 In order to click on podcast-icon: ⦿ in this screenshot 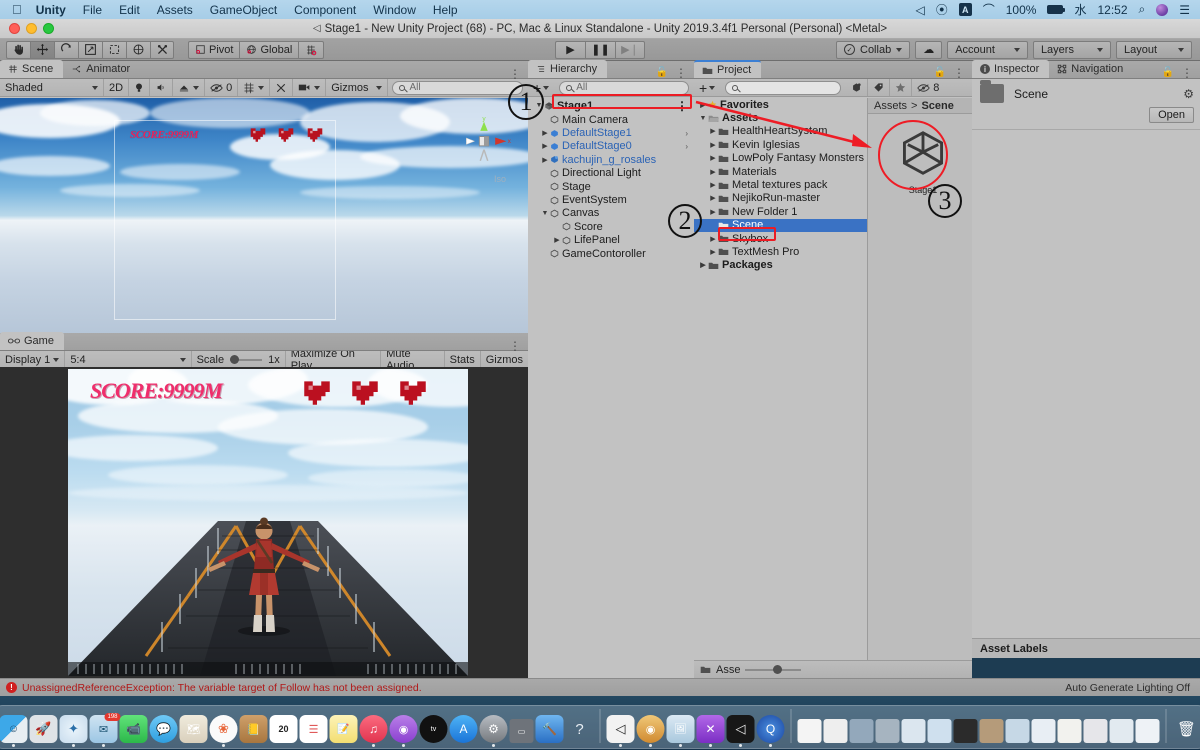, I will do `click(942, 9)`.